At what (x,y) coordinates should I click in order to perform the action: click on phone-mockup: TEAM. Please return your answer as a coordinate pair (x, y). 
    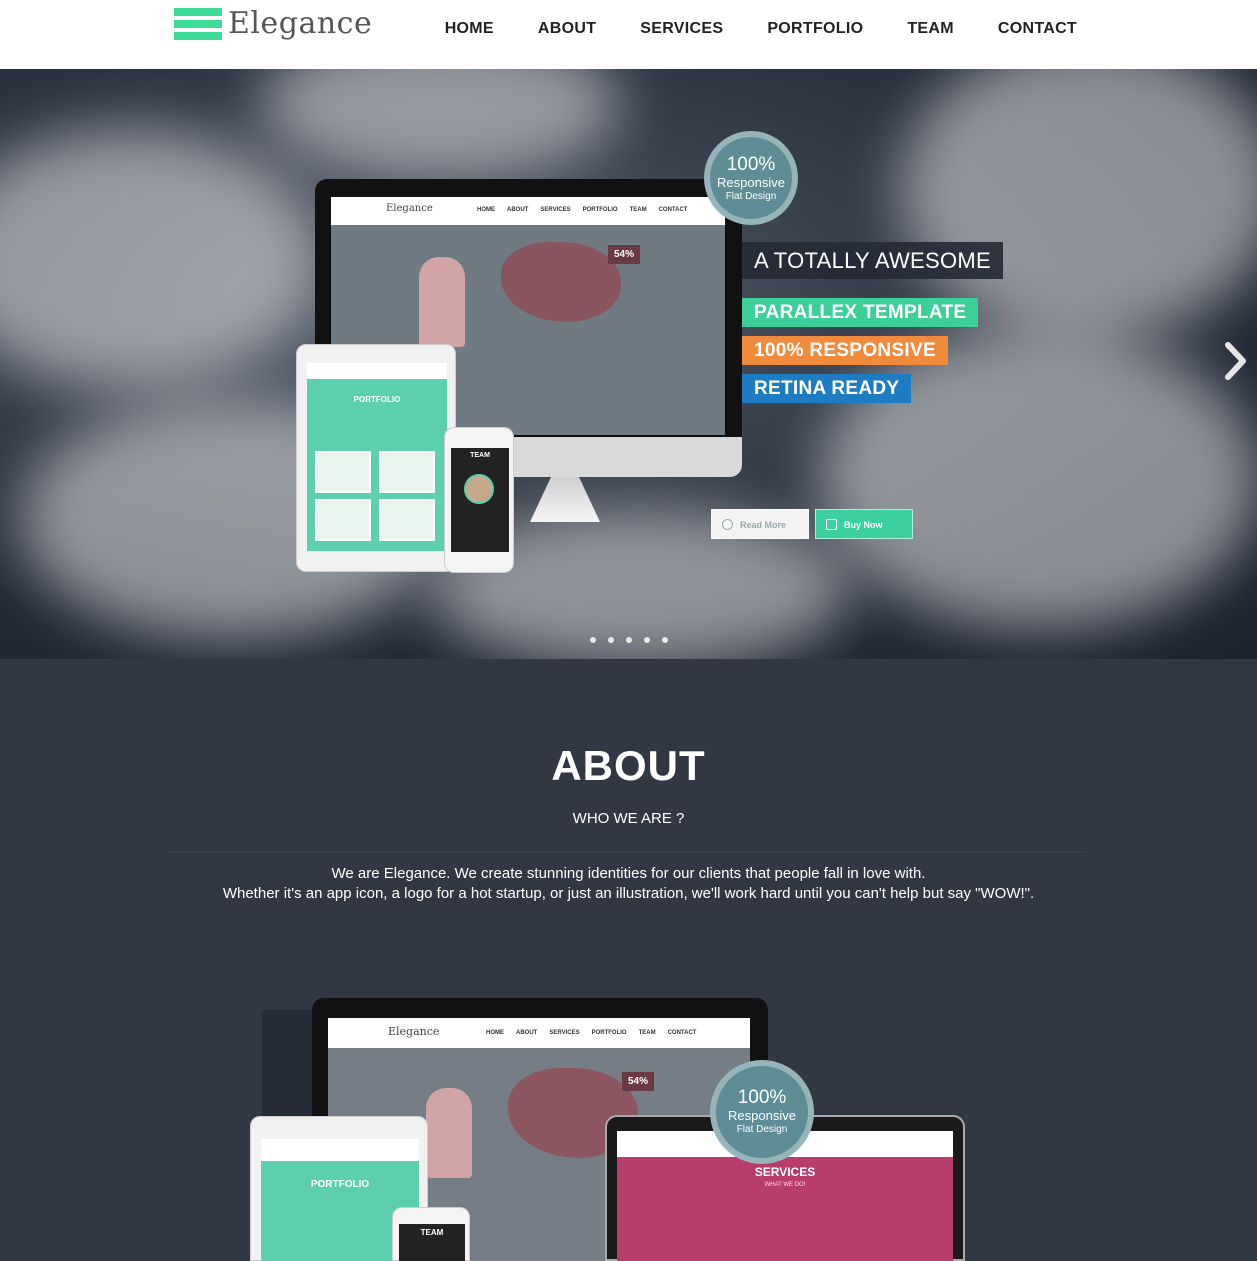
    Looking at the image, I should click on (479, 500).